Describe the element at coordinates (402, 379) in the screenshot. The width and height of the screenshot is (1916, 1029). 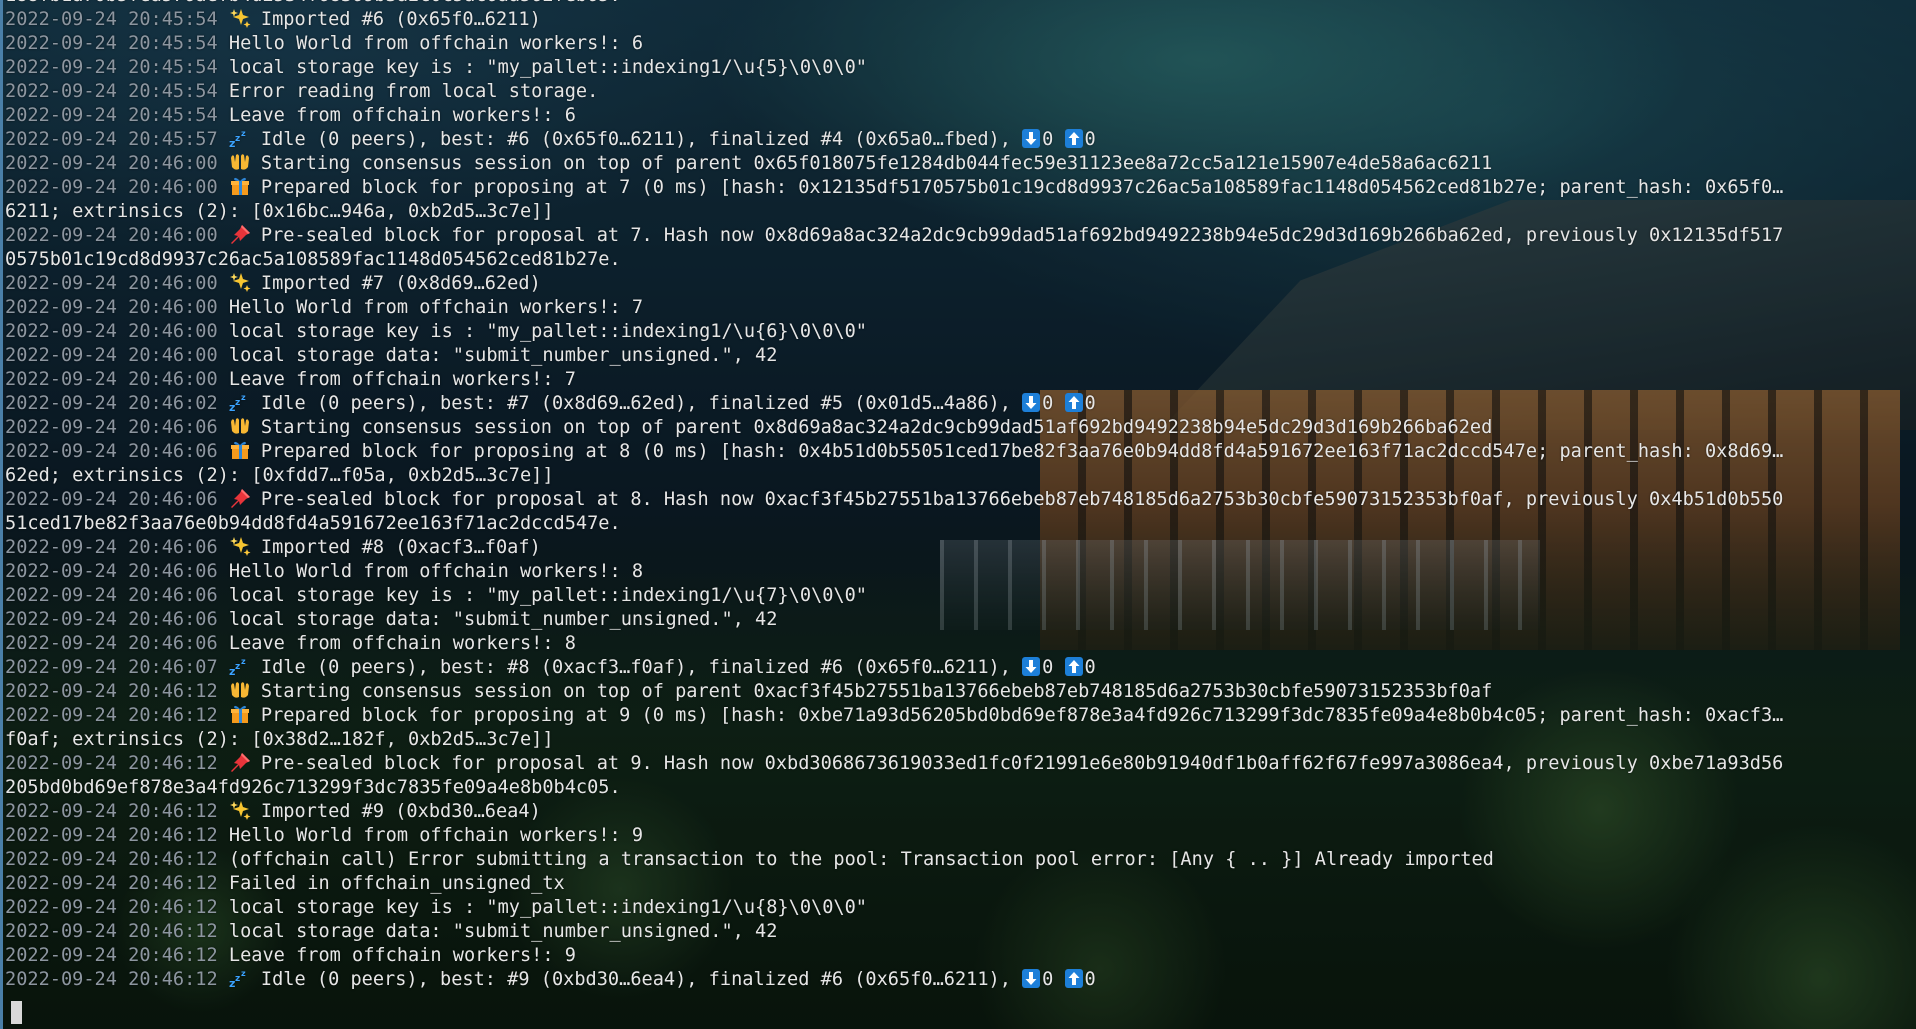
I see `log-message: Leave from offchain workers!: 7` at that location.